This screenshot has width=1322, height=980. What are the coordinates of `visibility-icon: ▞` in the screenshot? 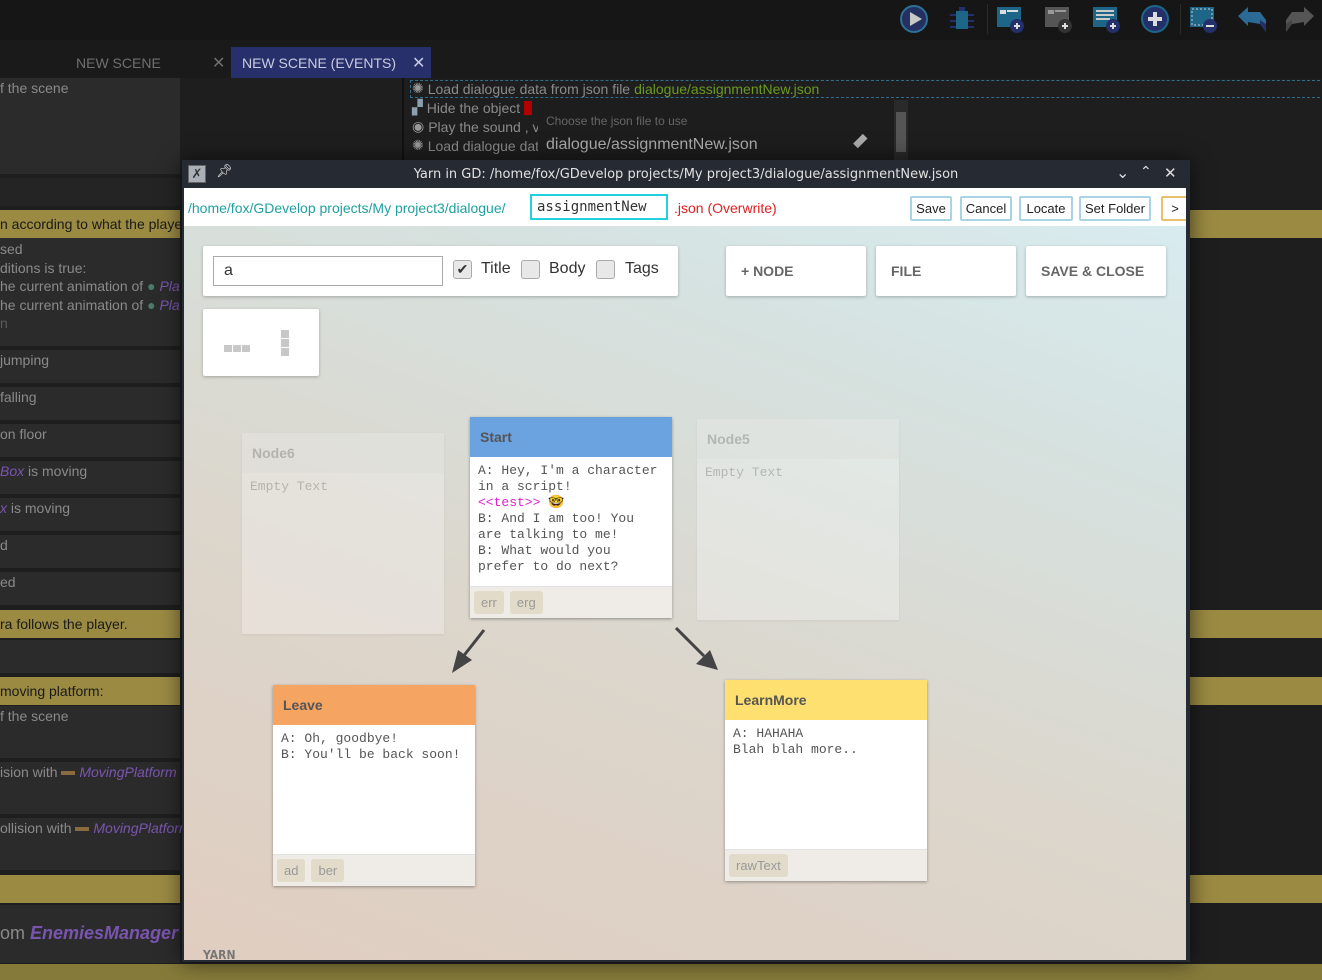 It's located at (417, 107).